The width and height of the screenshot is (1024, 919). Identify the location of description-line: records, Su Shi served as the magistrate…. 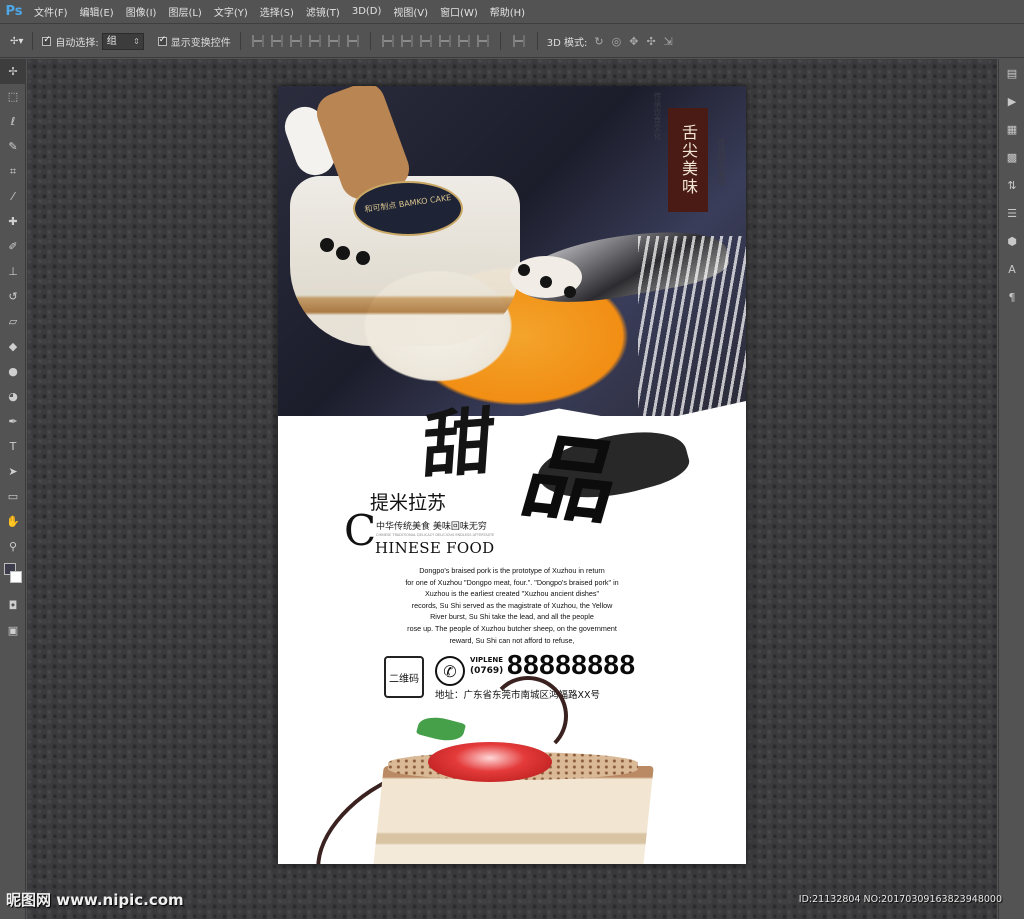
(512, 605).